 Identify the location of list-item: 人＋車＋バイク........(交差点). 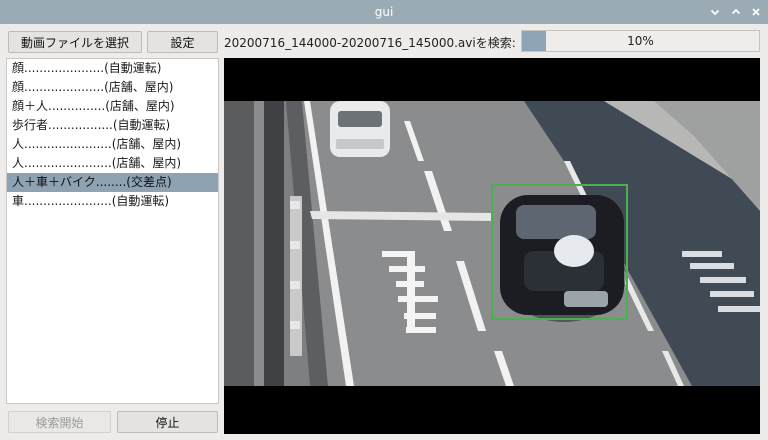
(112, 182).